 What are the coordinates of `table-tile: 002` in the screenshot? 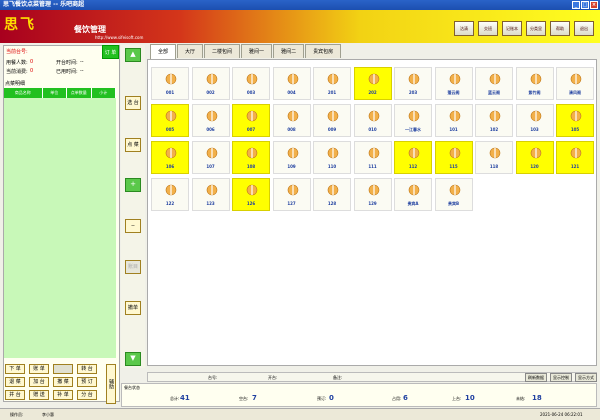 It's located at (210, 83).